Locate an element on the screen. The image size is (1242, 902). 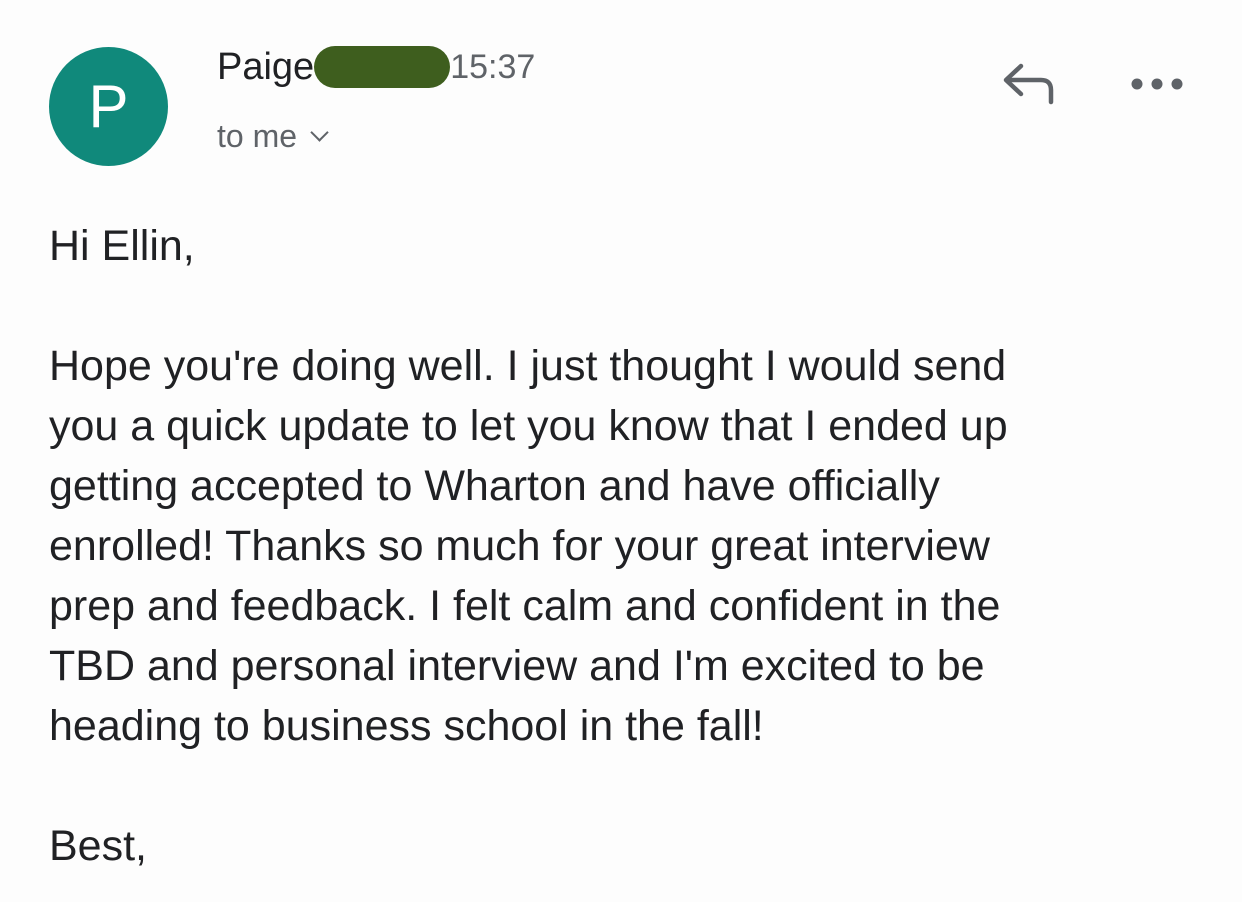
more-options-button is located at coordinates (1157, 84).